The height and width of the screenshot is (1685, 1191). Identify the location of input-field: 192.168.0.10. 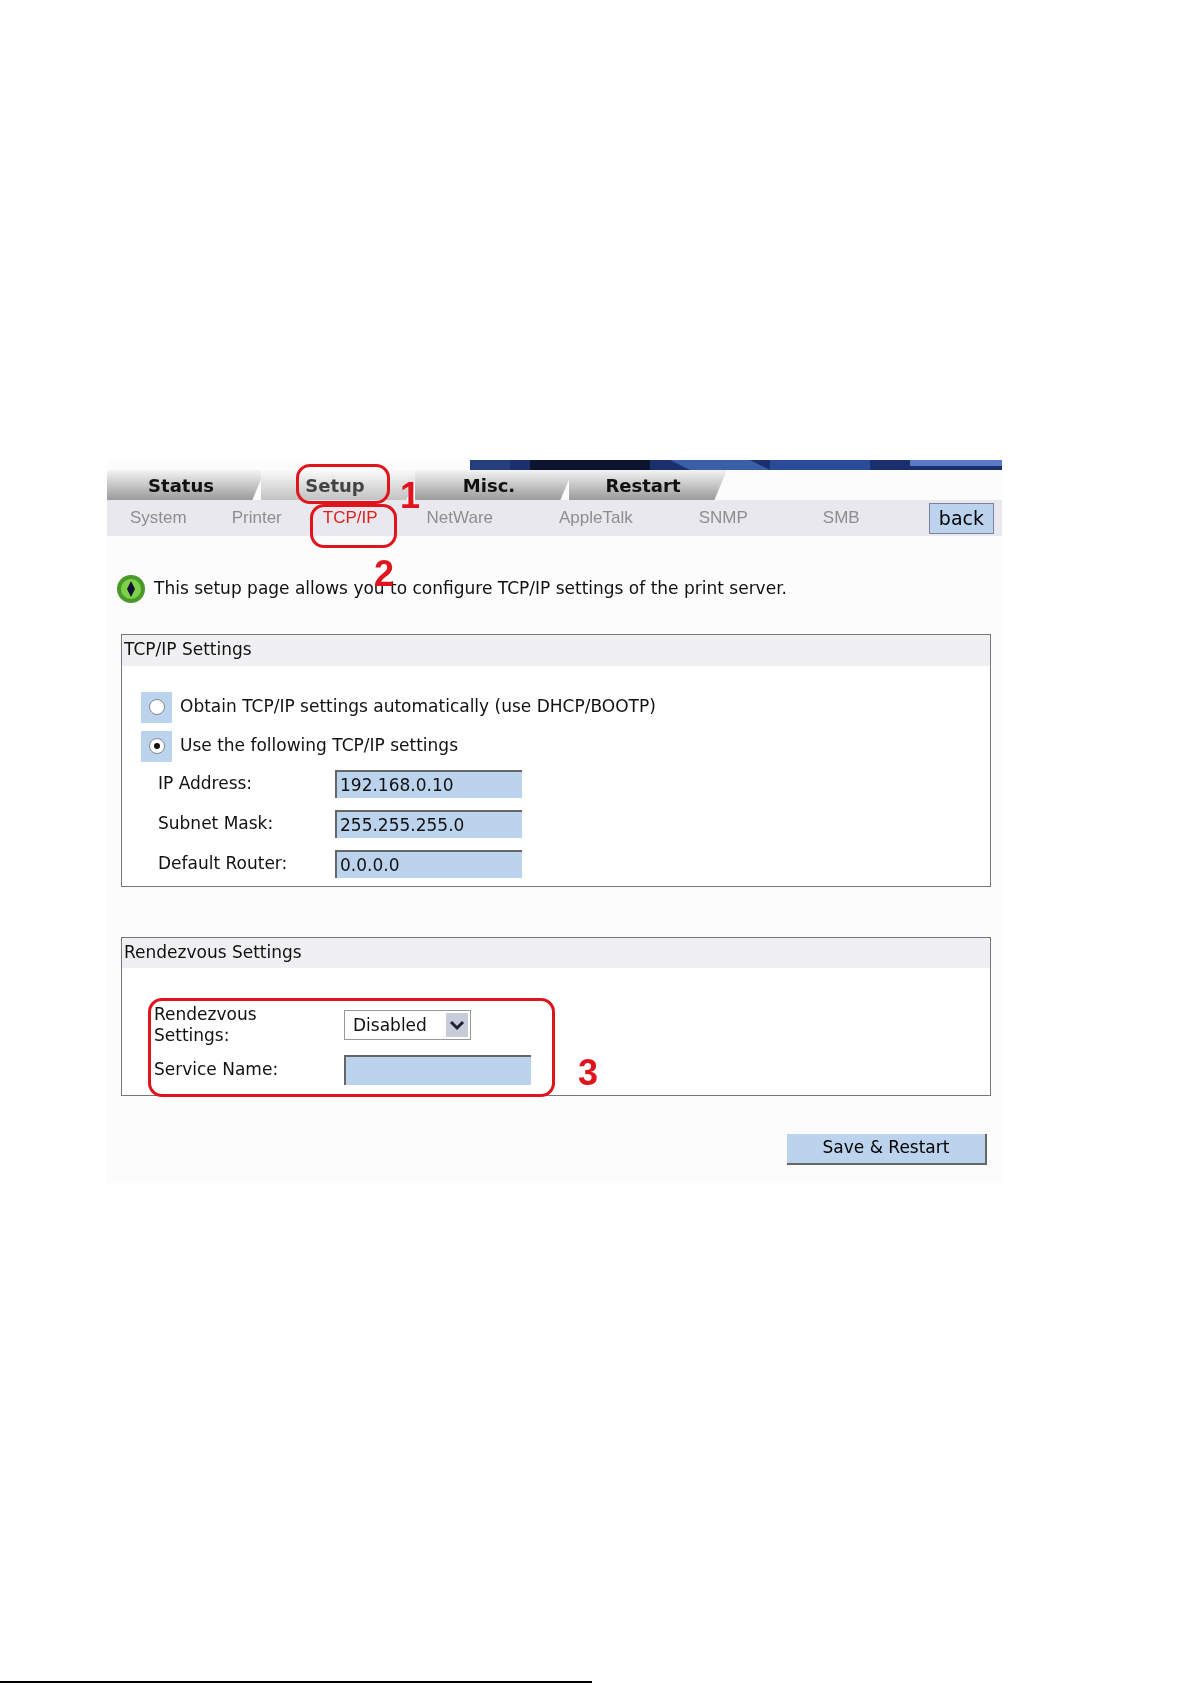
(428, 783).